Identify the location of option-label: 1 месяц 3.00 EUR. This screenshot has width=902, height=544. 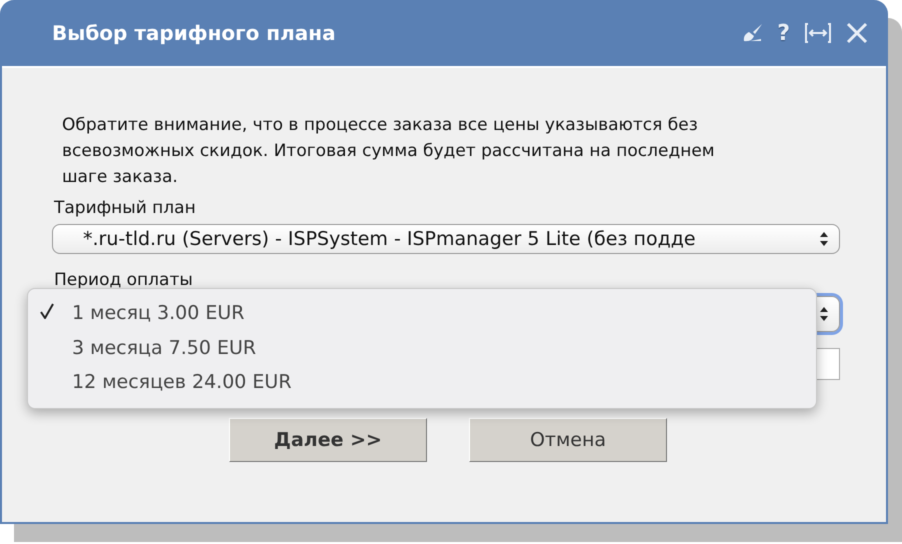
(158, 313).